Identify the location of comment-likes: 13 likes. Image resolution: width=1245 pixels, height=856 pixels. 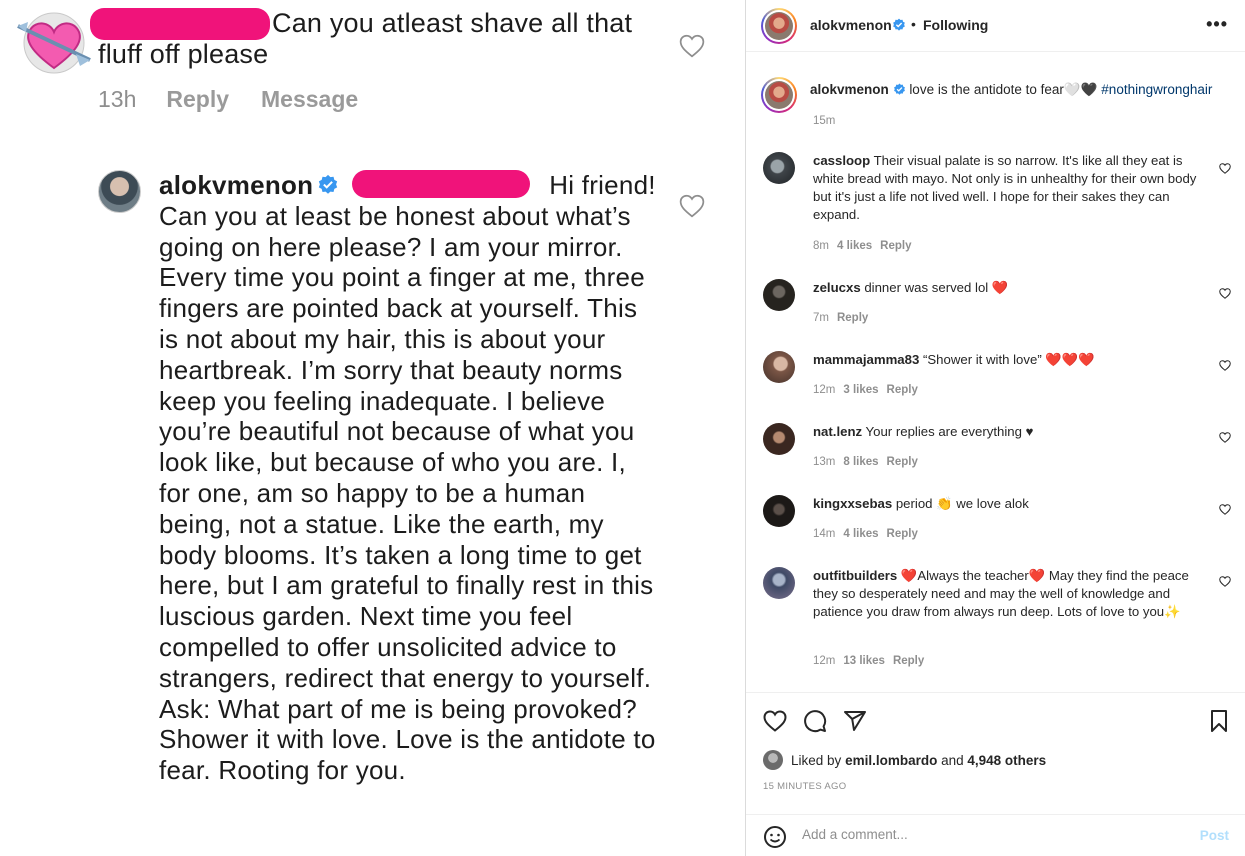
(864, 661).